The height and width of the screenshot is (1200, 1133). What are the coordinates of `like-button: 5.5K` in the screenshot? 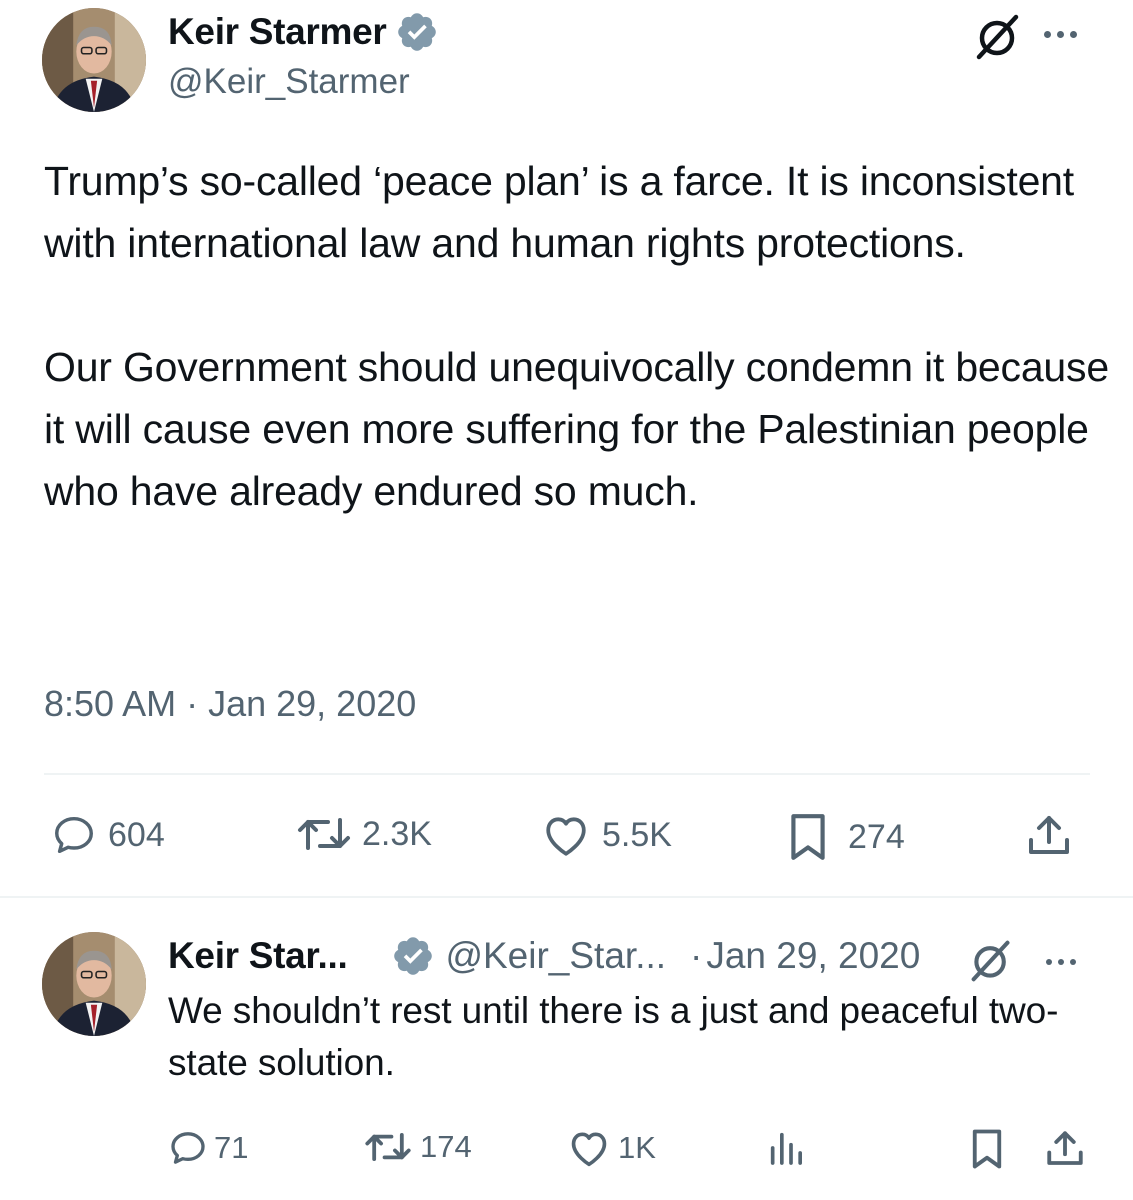 It's located at (606, 835).